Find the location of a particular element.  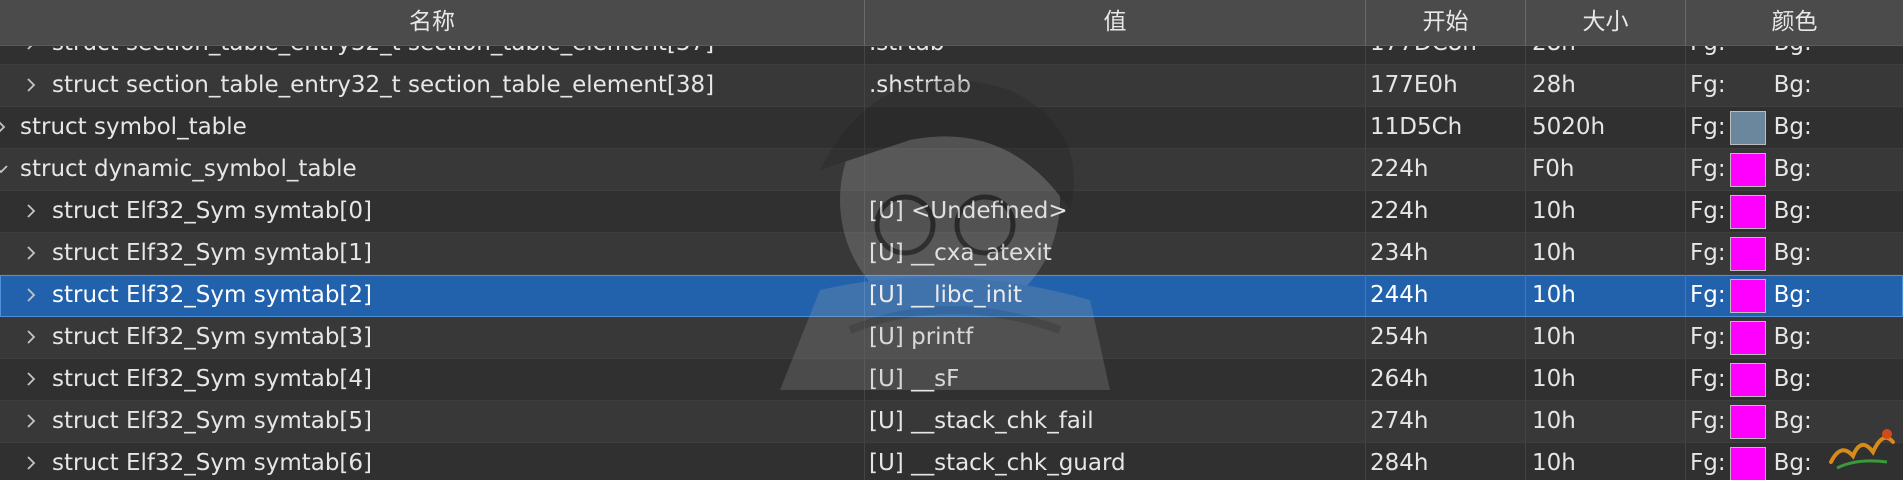

table-row: struct symbol_table 11D5Ch 5020h Fg: Bg: is located at coordinates (951, 128).